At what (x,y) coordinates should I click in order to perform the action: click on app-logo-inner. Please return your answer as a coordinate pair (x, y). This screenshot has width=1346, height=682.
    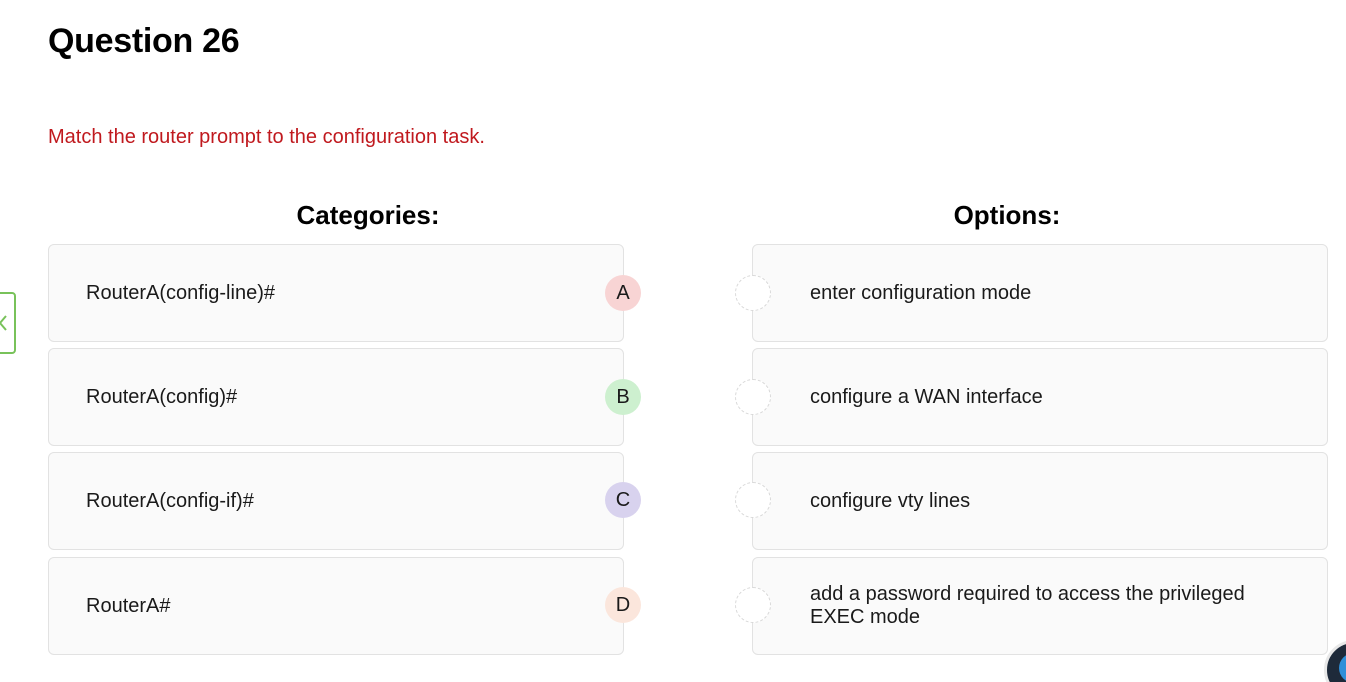
    Looking at the image, I should click on (1342, 667).